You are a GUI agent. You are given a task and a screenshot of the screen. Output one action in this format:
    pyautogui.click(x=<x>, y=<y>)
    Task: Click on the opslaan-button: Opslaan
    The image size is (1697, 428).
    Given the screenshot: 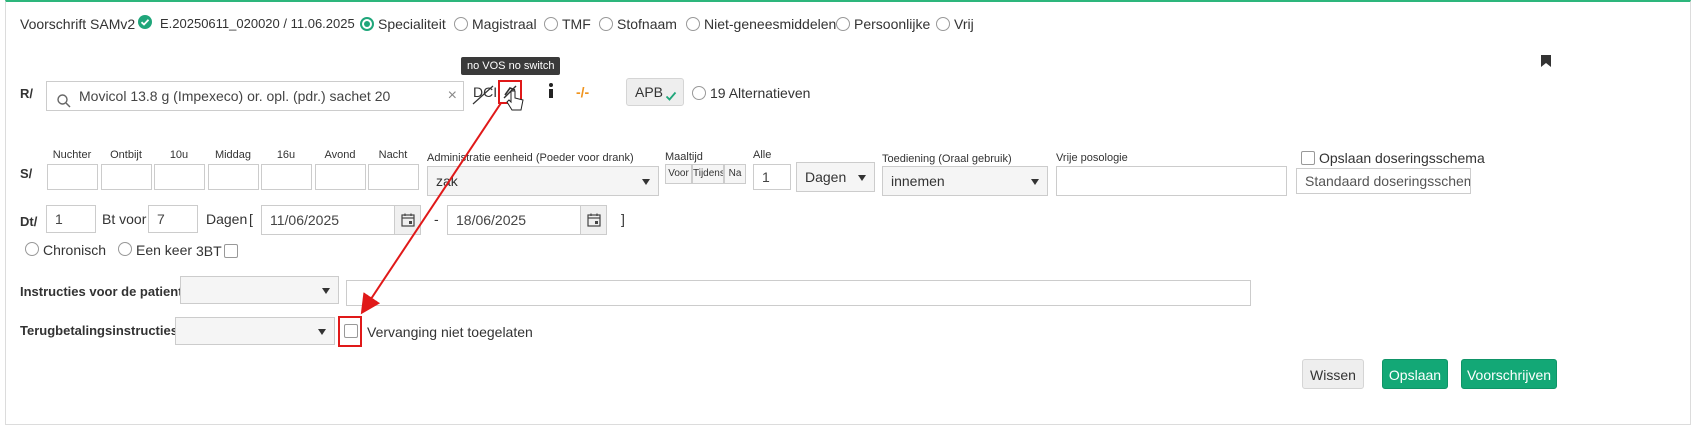 What is the action you would take?
    pyautogui.click(x=1415, y=374)
    